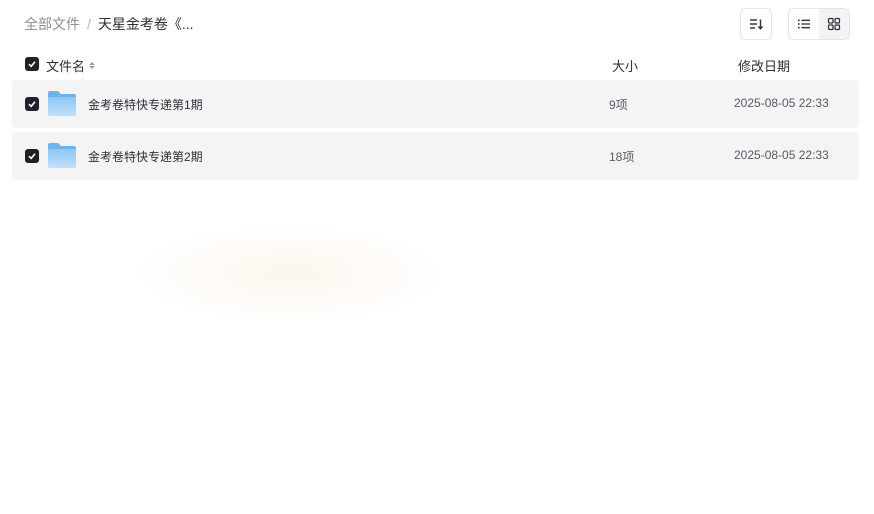  Describe the element at coordinates (290, 274) in the screenshot. I see `background-glow` at that location.